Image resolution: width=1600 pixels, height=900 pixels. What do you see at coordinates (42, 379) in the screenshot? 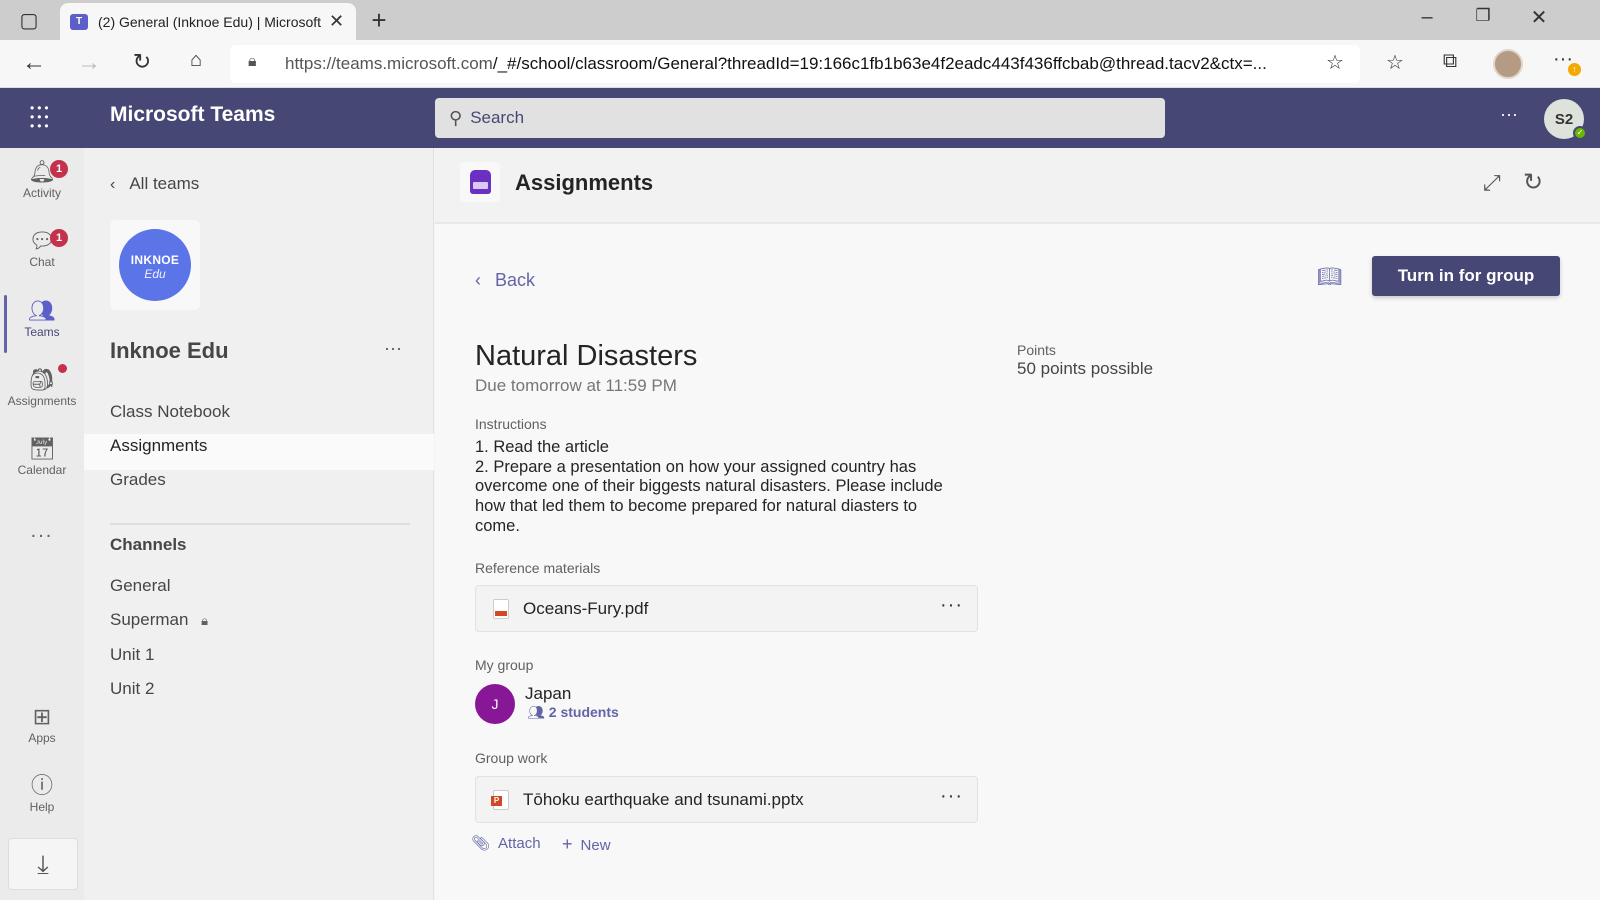
I see `backpack-icon: 🎒︎` at bounding box center [42, 379].